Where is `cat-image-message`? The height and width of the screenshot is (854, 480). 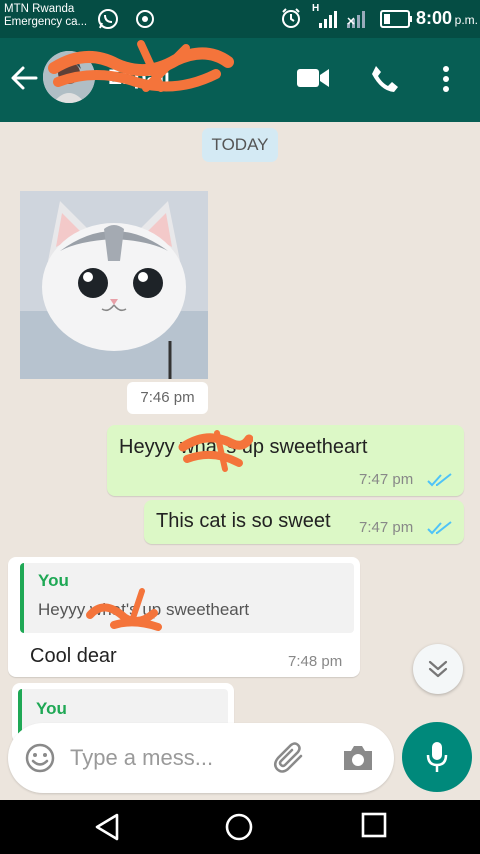 cat-image-message is located at coordinates (114, 285).